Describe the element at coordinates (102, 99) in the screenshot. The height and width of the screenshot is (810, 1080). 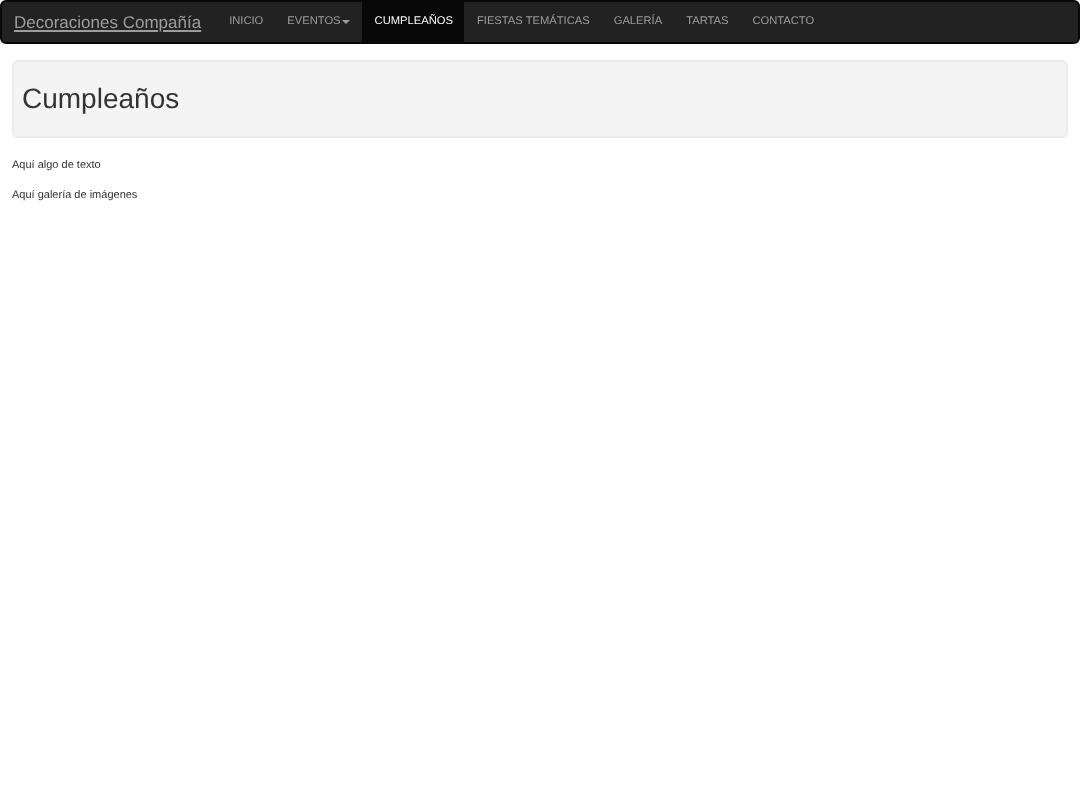
I see `page-title: Cumpleaños` at that location.